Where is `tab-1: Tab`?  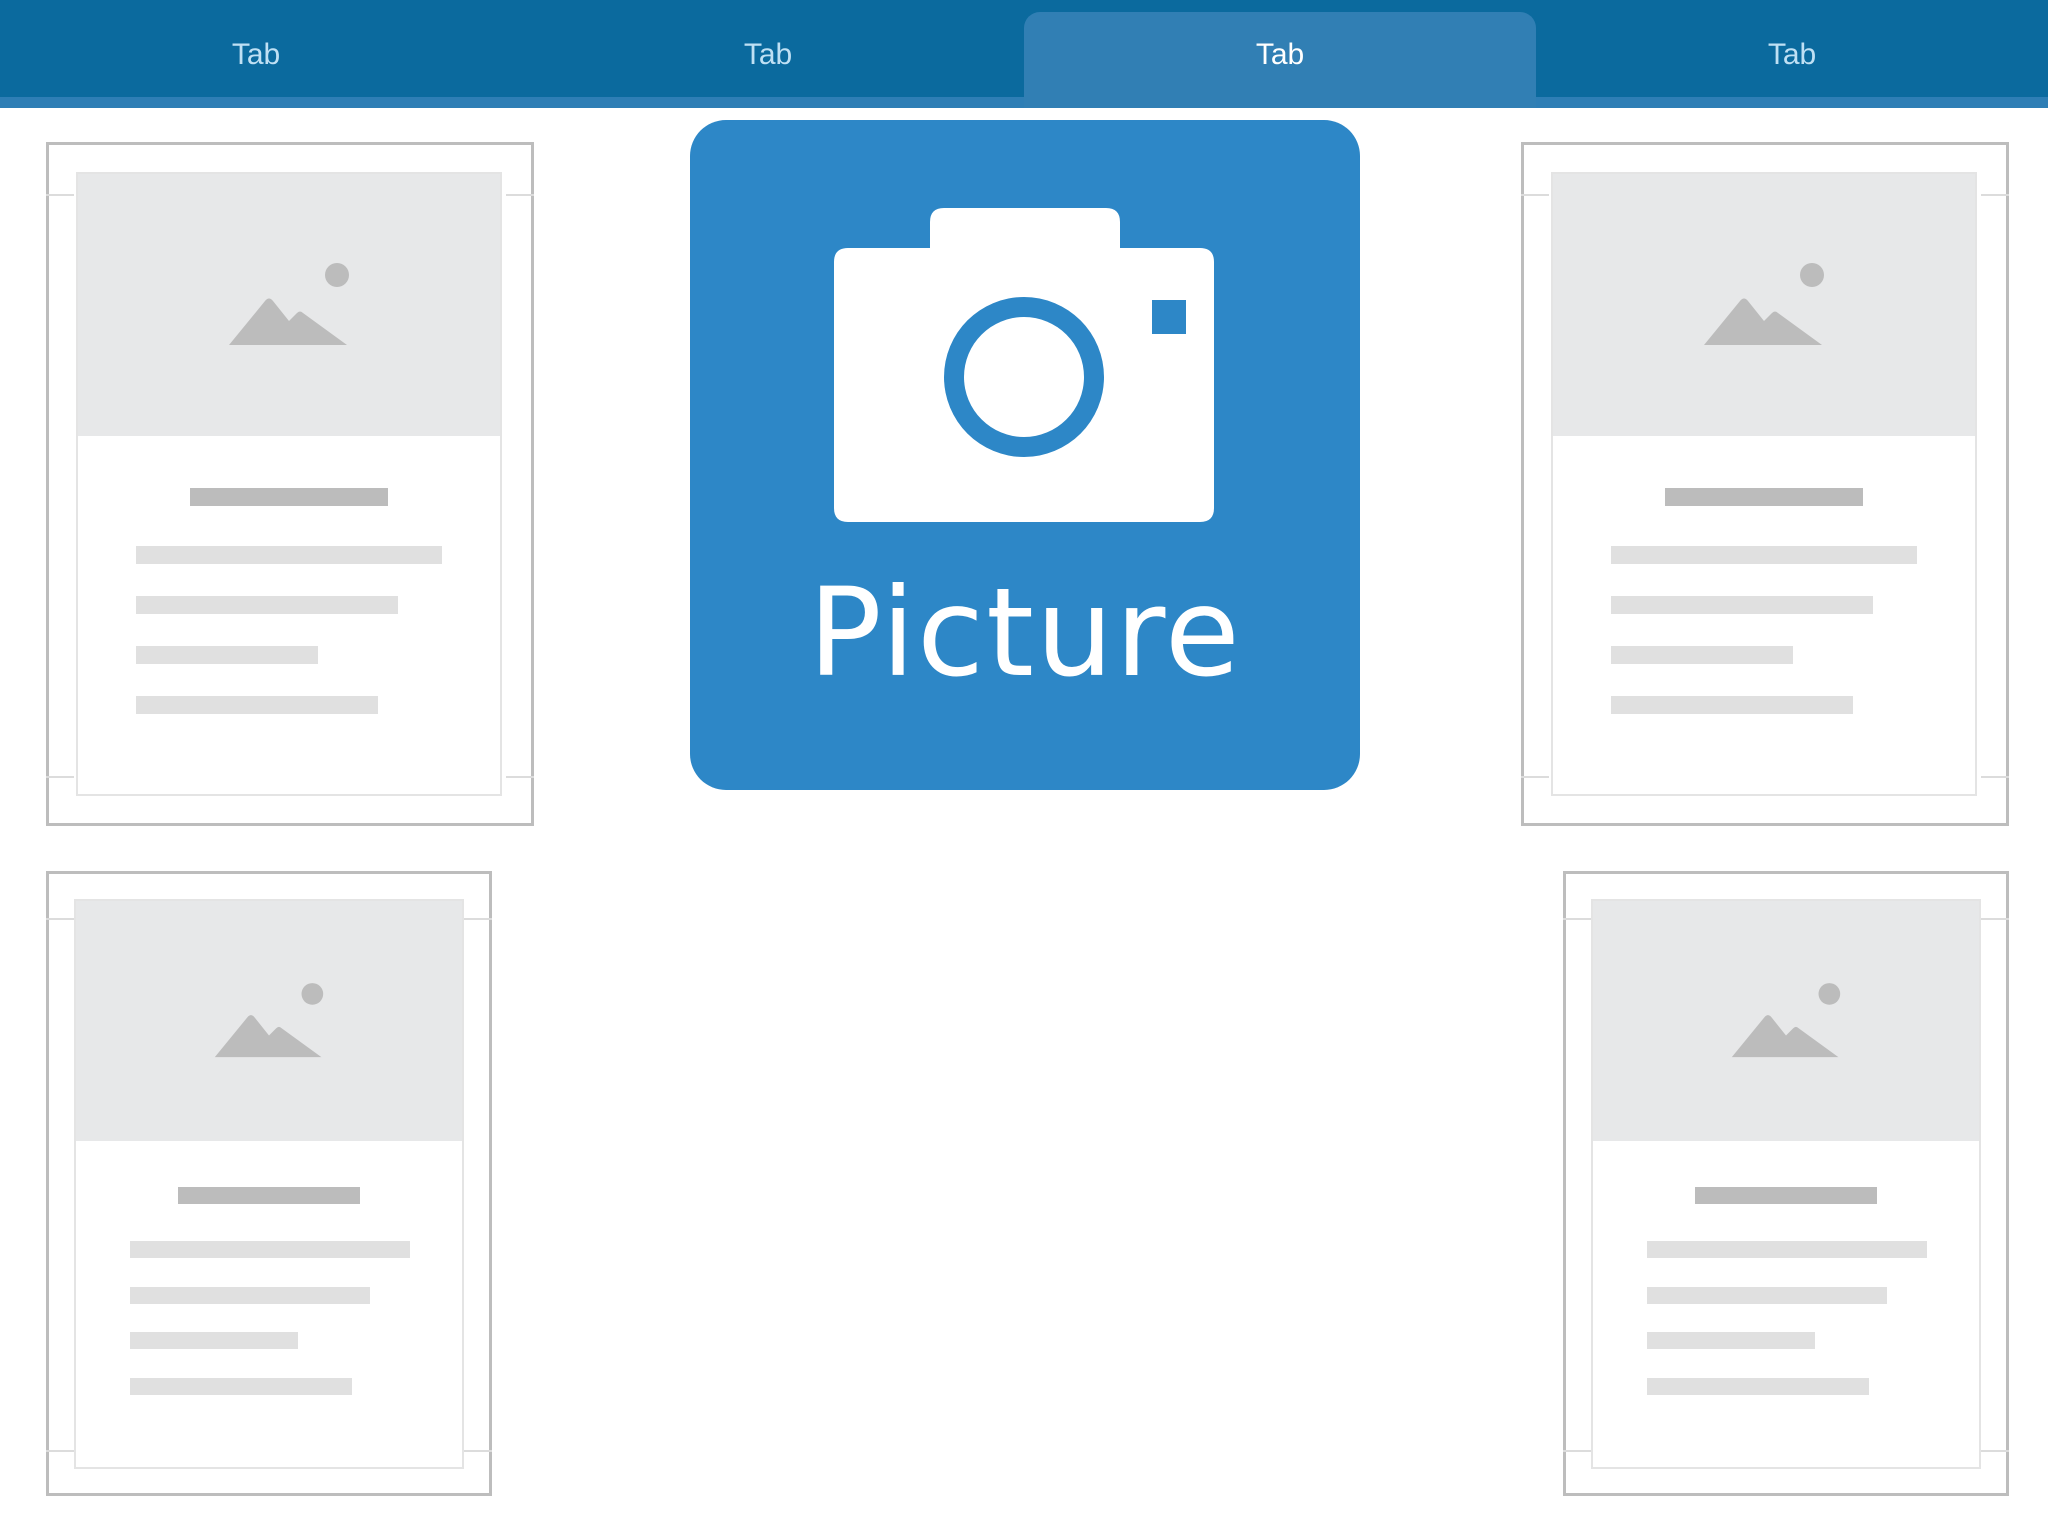 tab-1: Tab is located at coordinates (256, 55).